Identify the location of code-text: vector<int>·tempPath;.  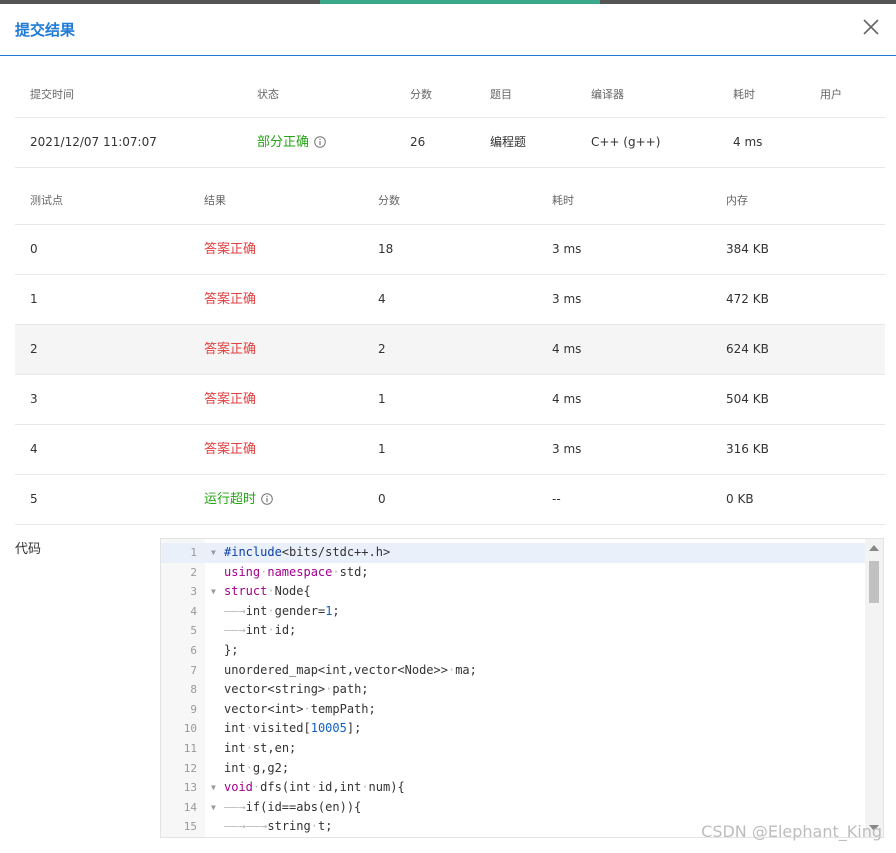
(300, 708).